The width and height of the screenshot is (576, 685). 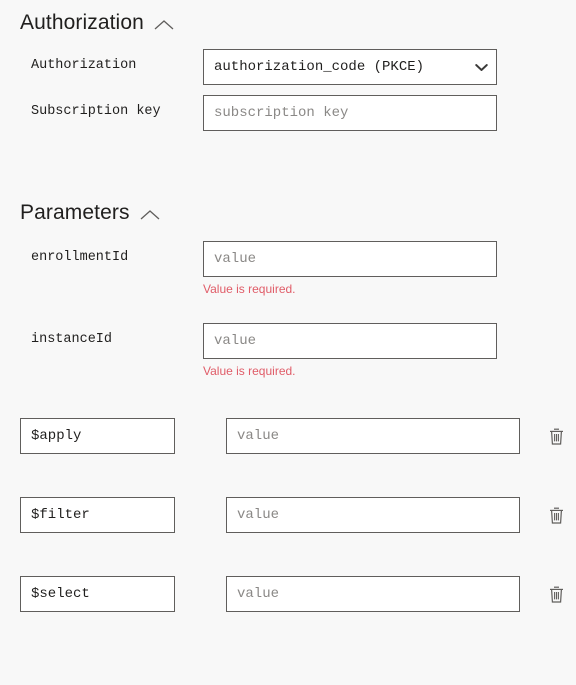 What do you see at coordinates (249, 289) in the screenshot?
I see `enrollmentid-error-message: Value is required.` at bounding box center [249, 289].